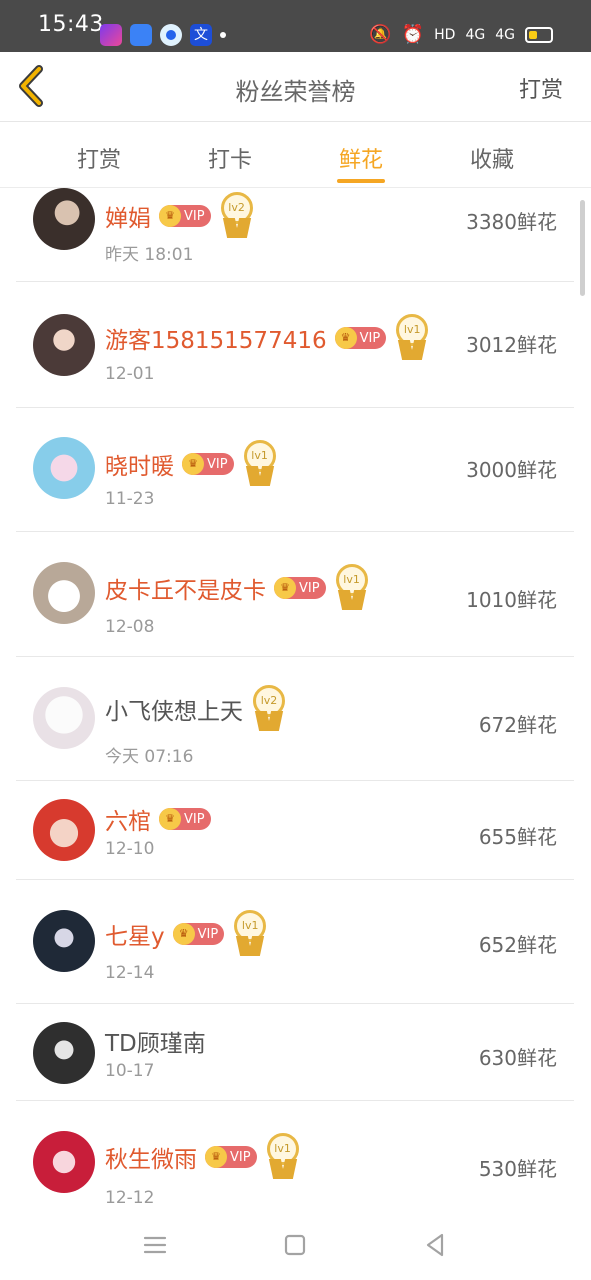 This screenshot has height=1280, width=591. I want to click on flower-count: 3380鲜花, so click(511, 222).